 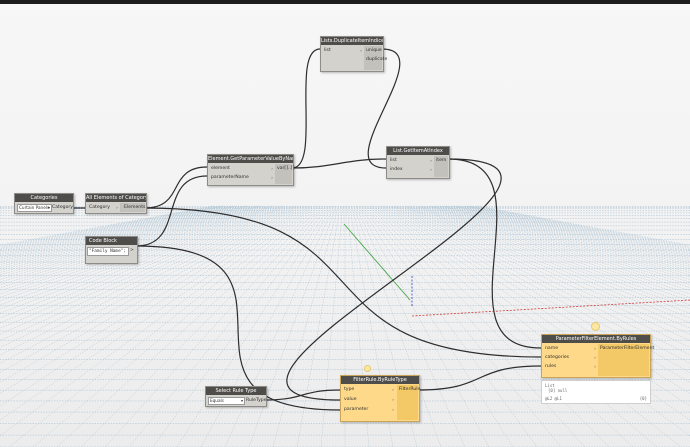 I want to click on preview-footer-levels: @L2 @L1, so click(x=553, y=398).